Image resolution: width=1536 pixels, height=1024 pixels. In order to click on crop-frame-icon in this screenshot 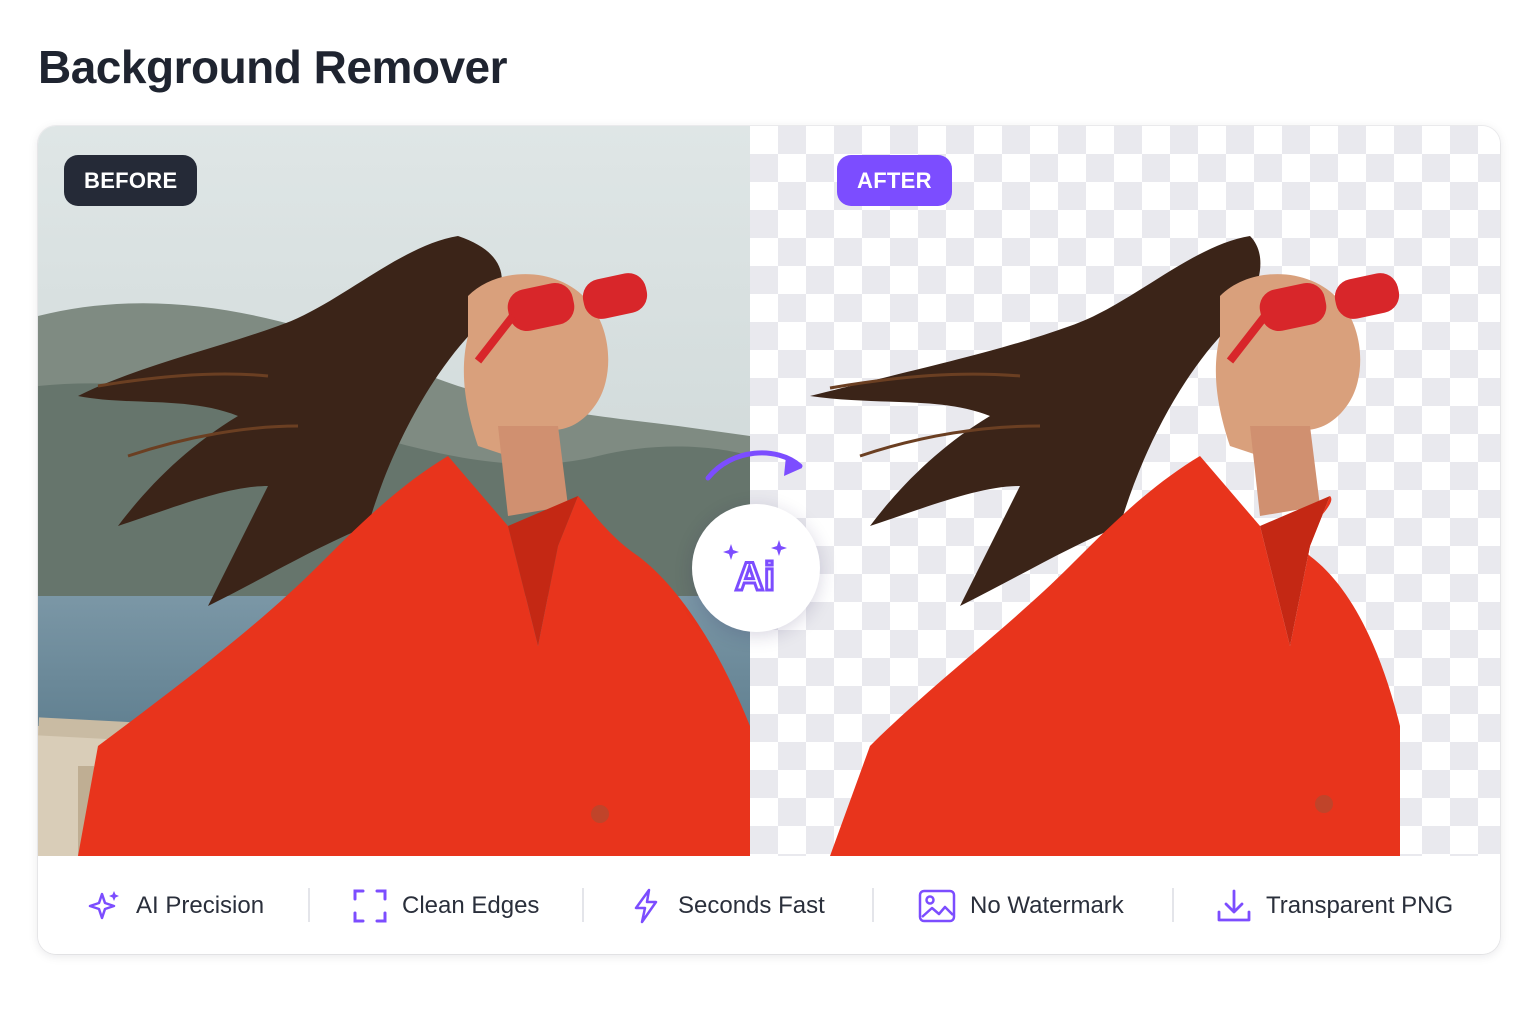, I will do `click(370, 906)`.